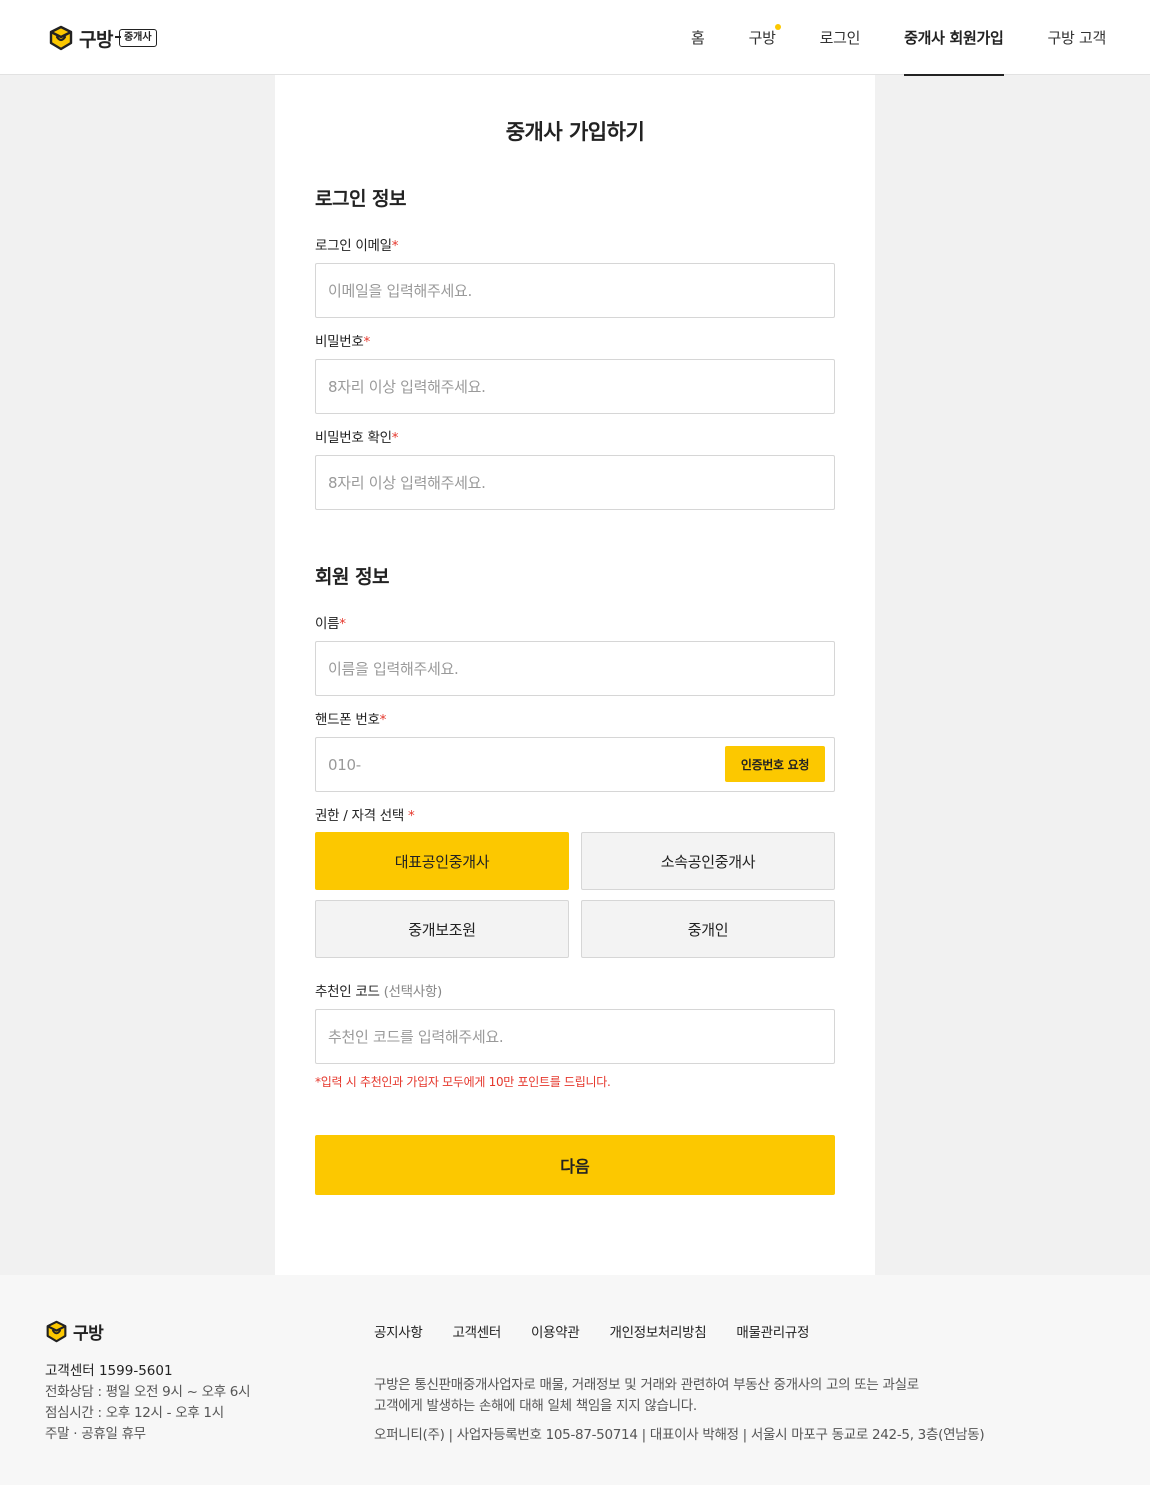 The image size is (1150, 1485). I want to click on brand-badge: 중개사, so click(136, 38).